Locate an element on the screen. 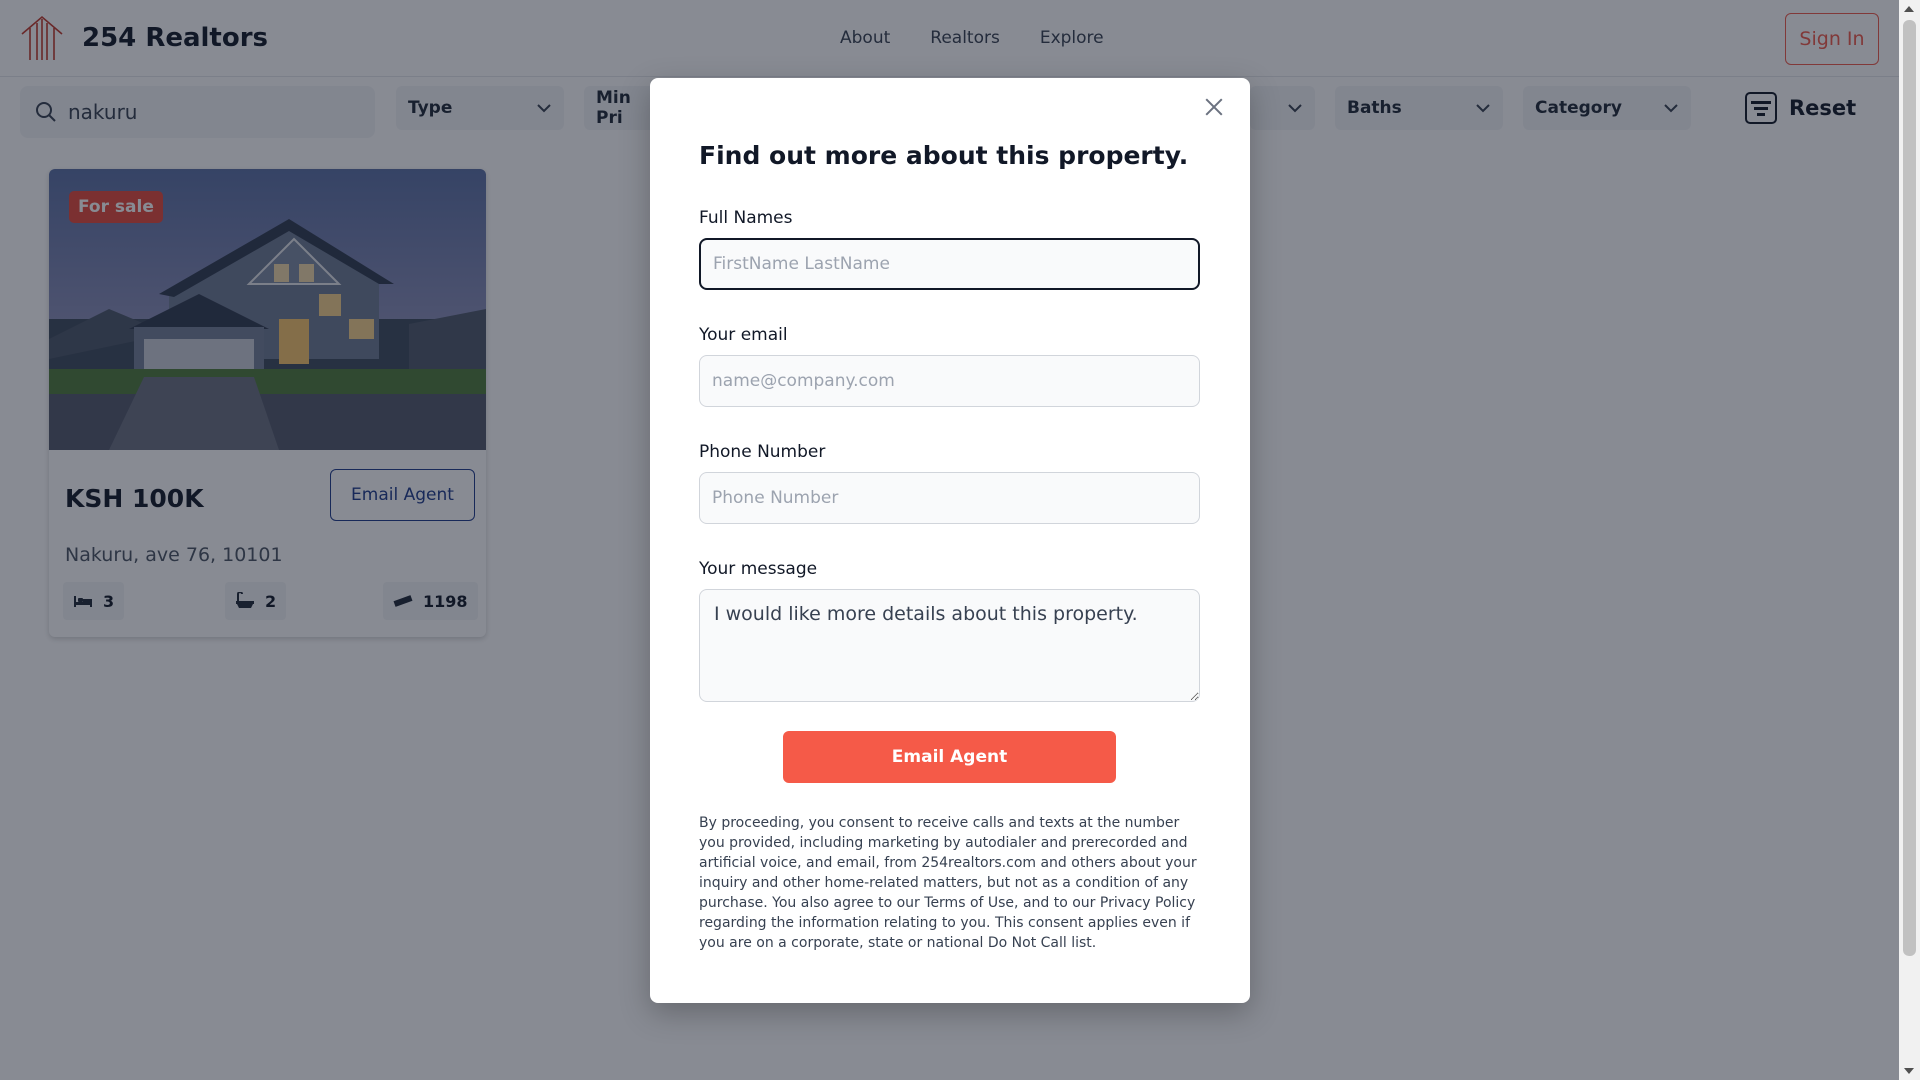 The image size is (1920, 1080). email-input is located at coordinates (949, 381).